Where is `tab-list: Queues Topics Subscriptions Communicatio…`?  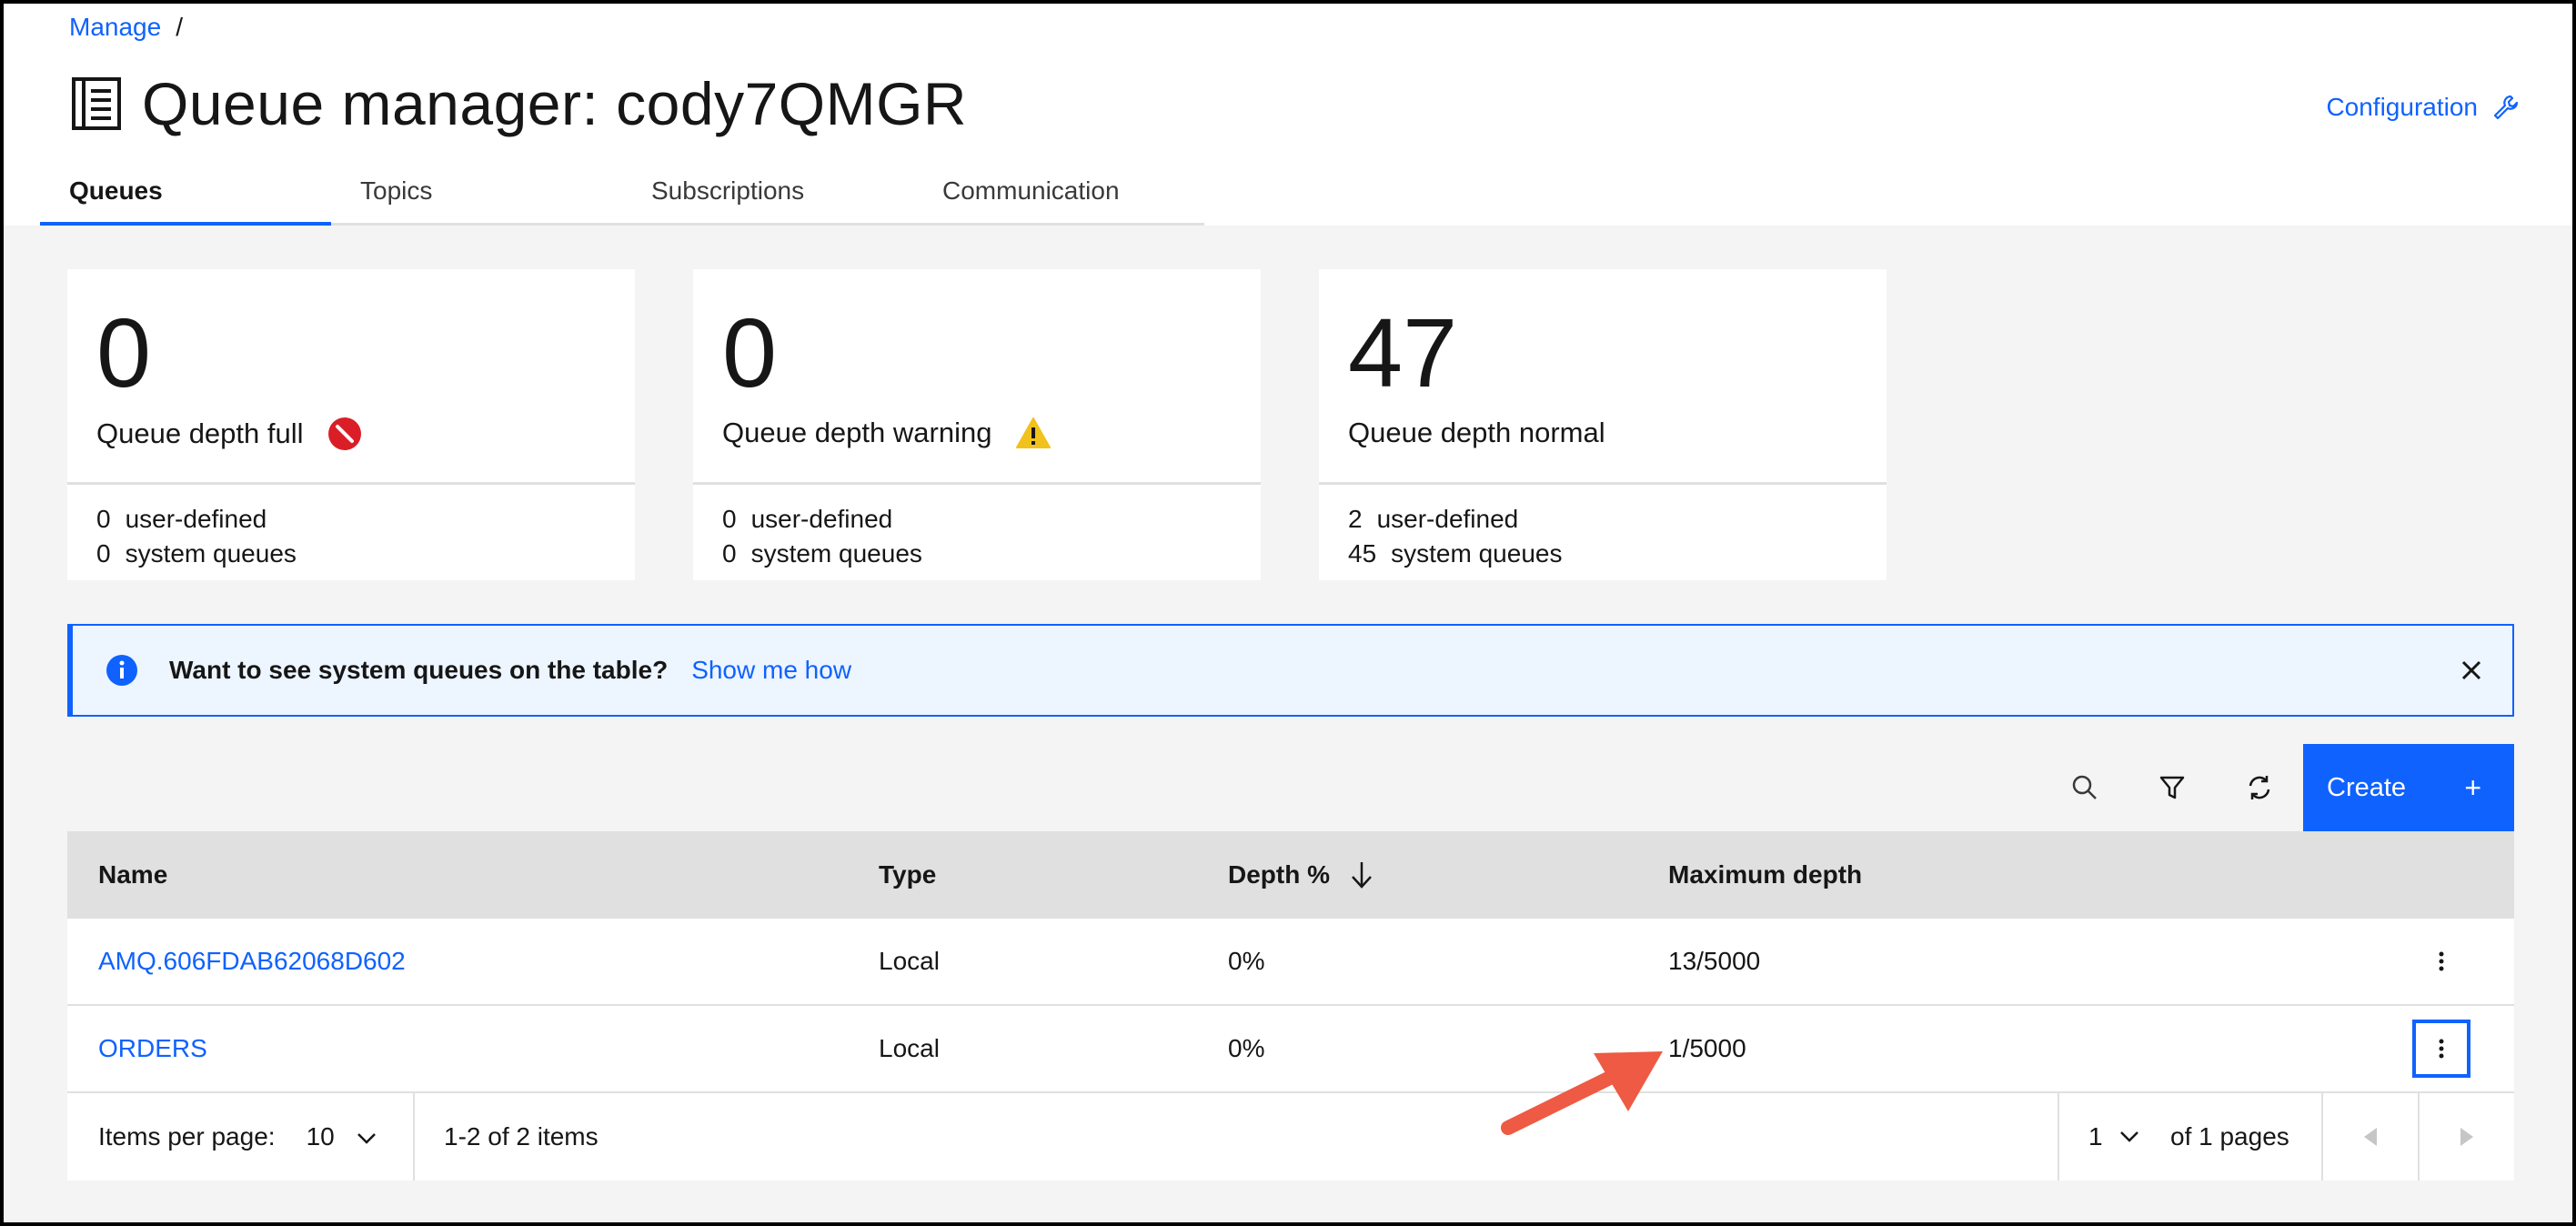 tab-list: Queues Topics Subscriptions Communicatio… is located at coordinates (622, 198).